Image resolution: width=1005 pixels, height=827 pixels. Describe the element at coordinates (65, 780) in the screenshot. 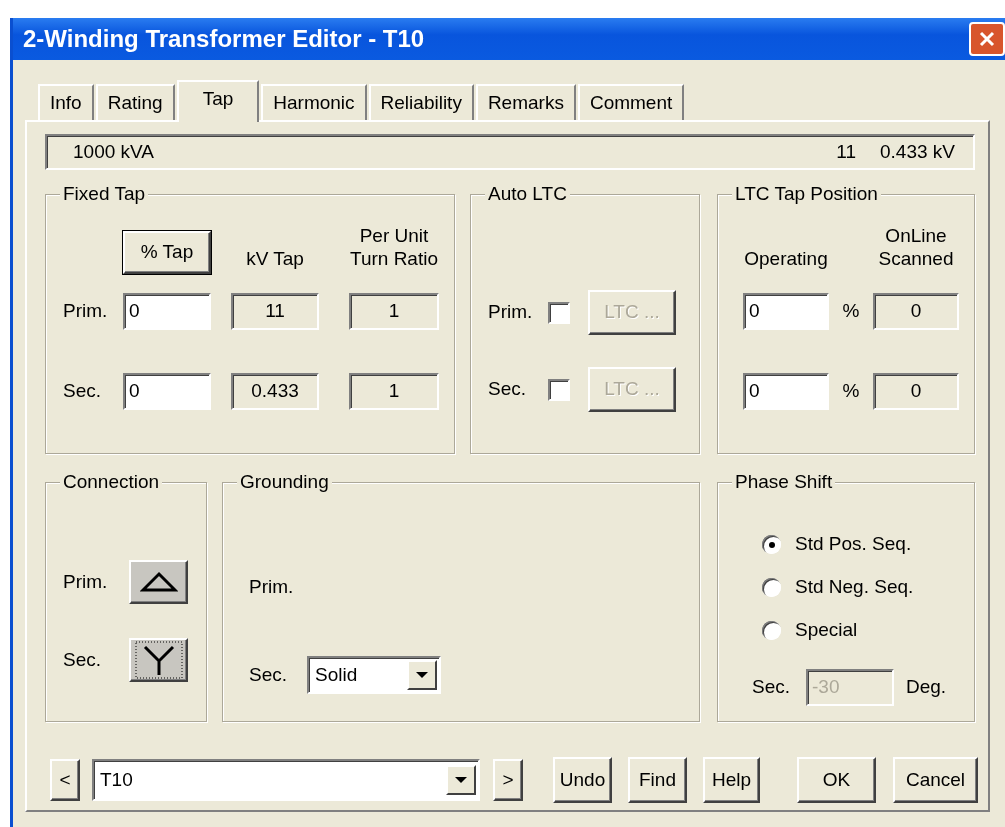

I see `previous-button: <` at that location.